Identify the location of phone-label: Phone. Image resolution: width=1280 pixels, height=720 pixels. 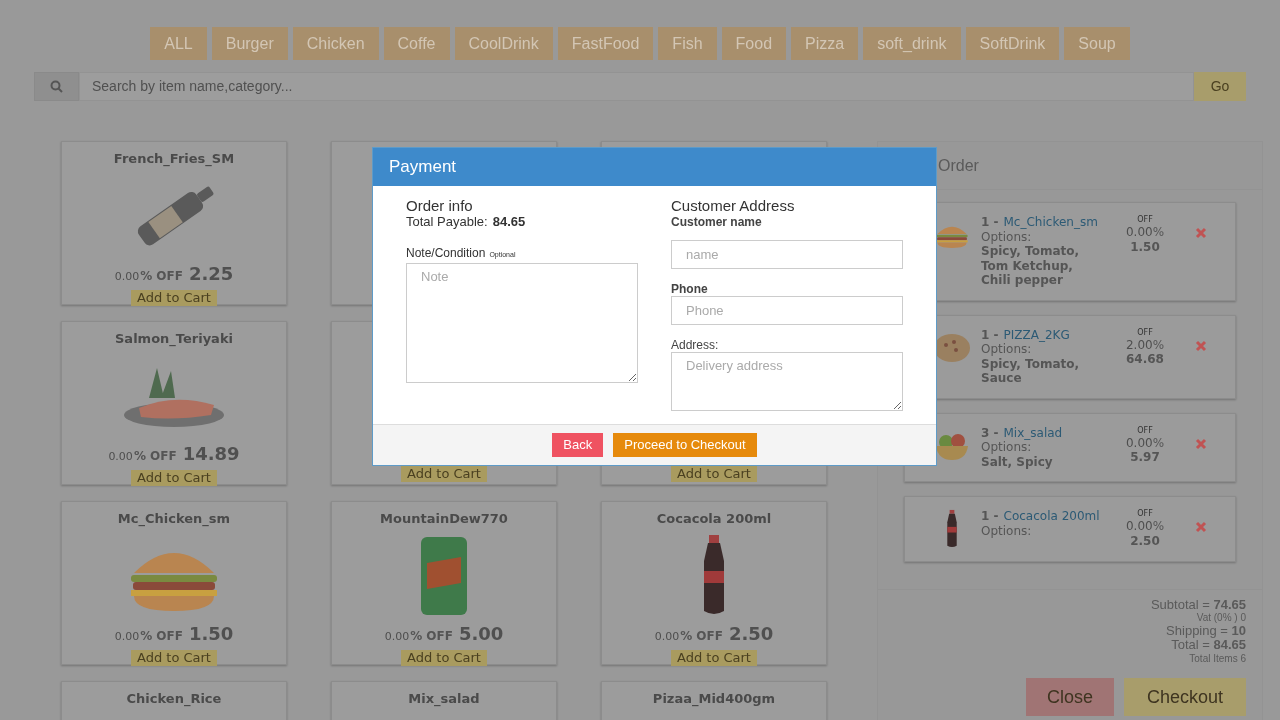
(690, 289).